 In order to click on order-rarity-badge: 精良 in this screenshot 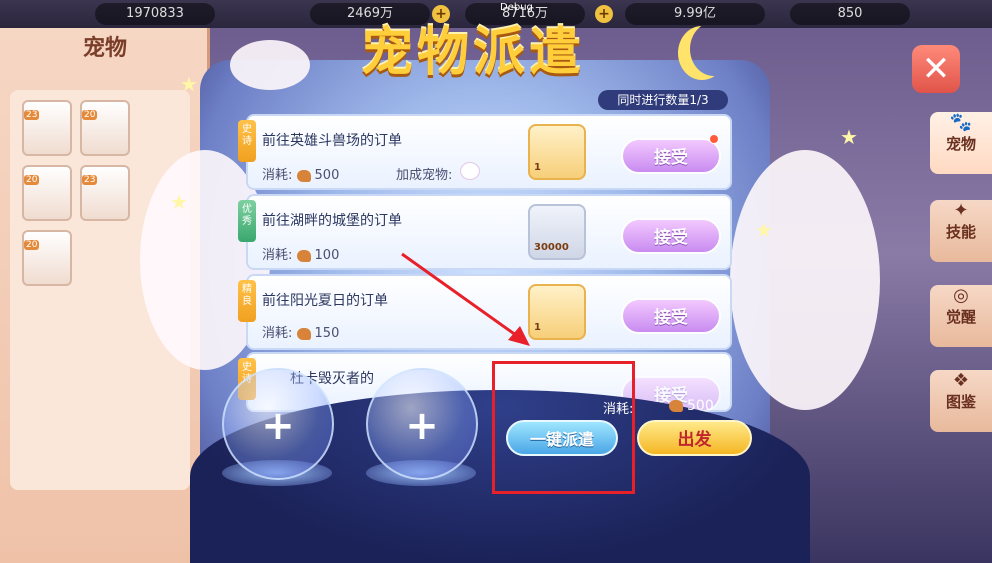, I will do `click(247, 301)`.